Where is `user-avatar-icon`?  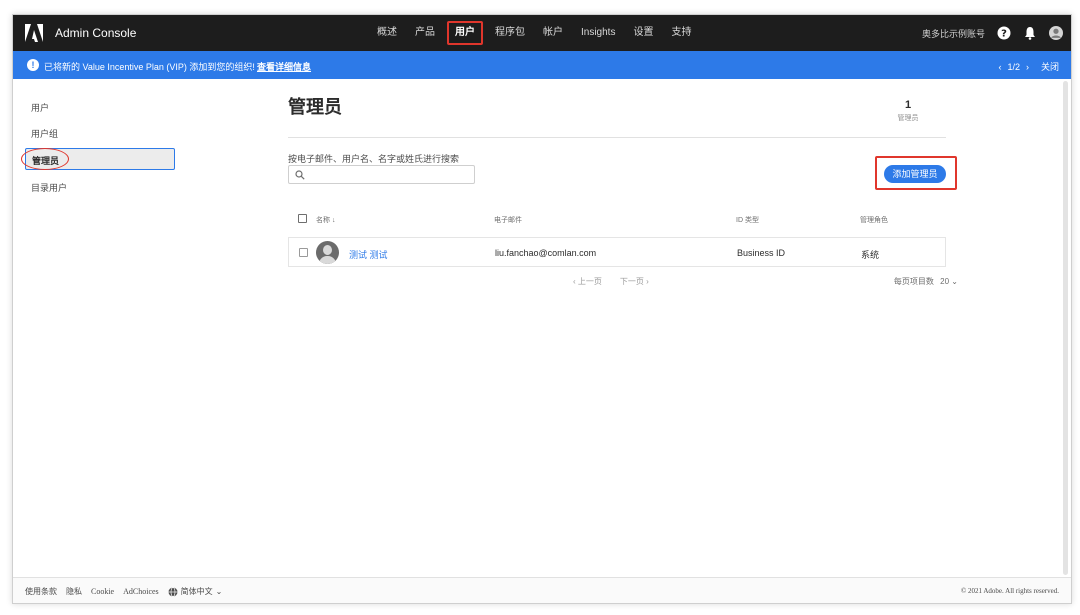 user-avatar-icon is located at coordinates (1056, 33).